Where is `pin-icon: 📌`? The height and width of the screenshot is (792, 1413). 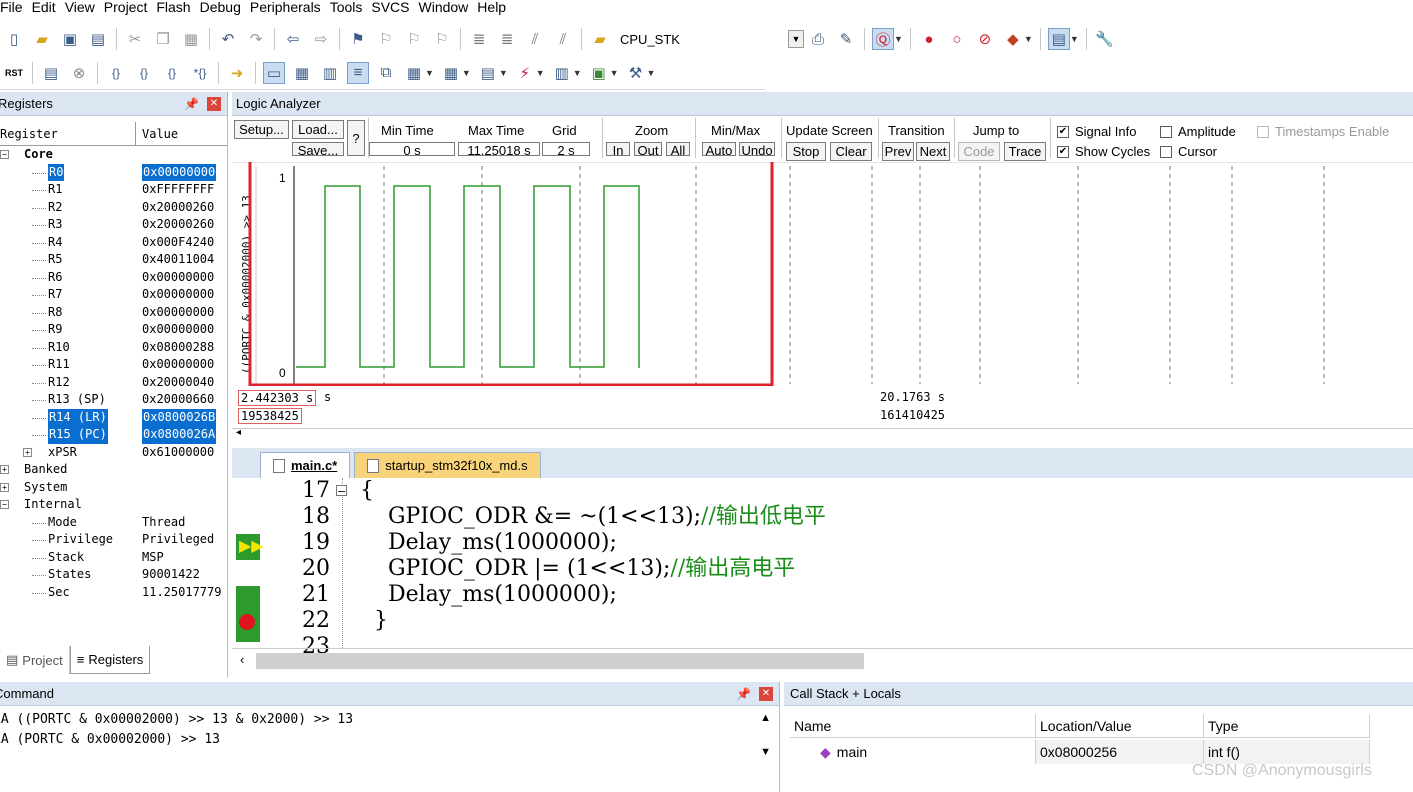 pin-icon: 📌 is located at coordinates (743, 694).